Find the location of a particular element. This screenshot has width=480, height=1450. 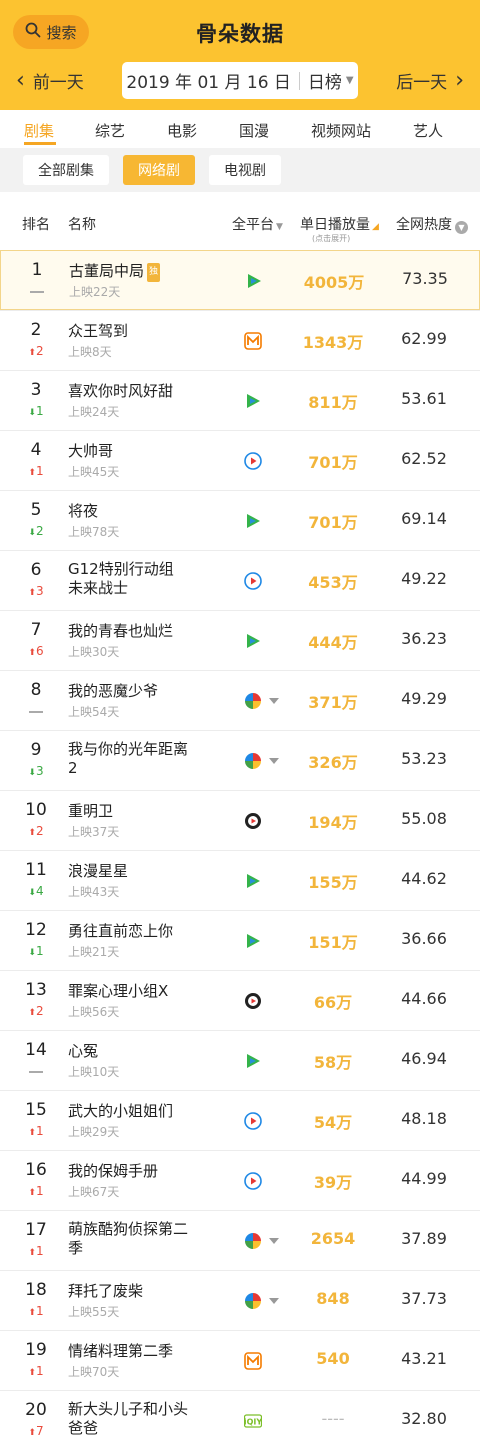

filter-tv-series: 电视剧 is located at coordinates (245, 170).